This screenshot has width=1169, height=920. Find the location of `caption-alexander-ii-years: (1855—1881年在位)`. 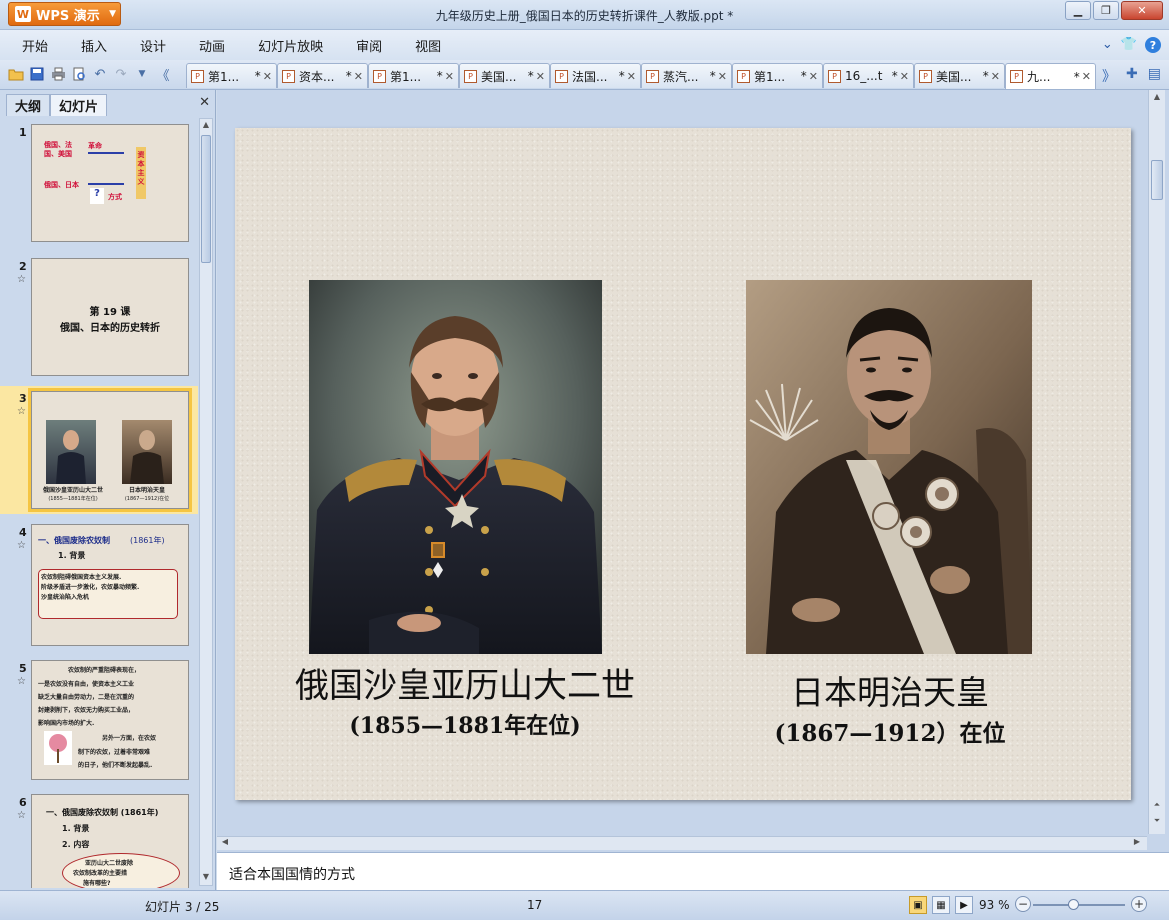

caption-alexander-ii-years: (1855—1881年在位) is located at coordinates (465, 724).